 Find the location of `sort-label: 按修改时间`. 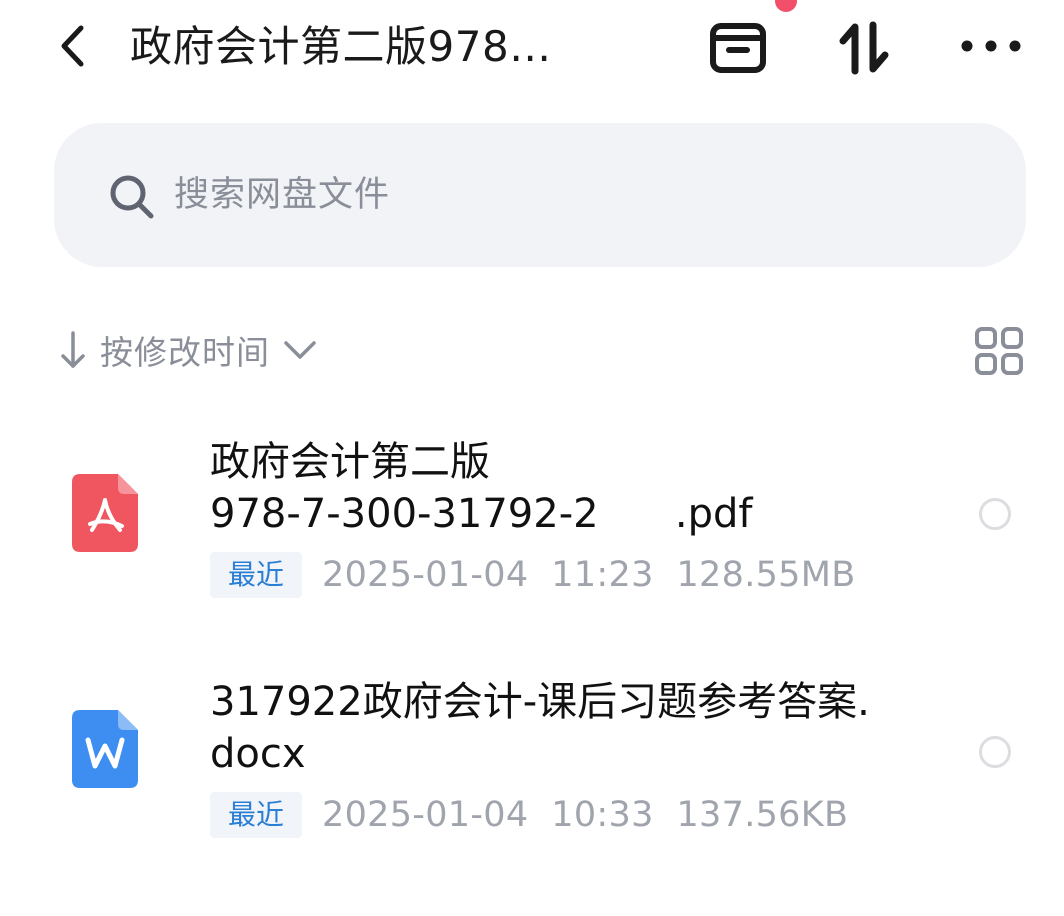

sort-label: 按修改时间 is located at coordinates (185, 352).